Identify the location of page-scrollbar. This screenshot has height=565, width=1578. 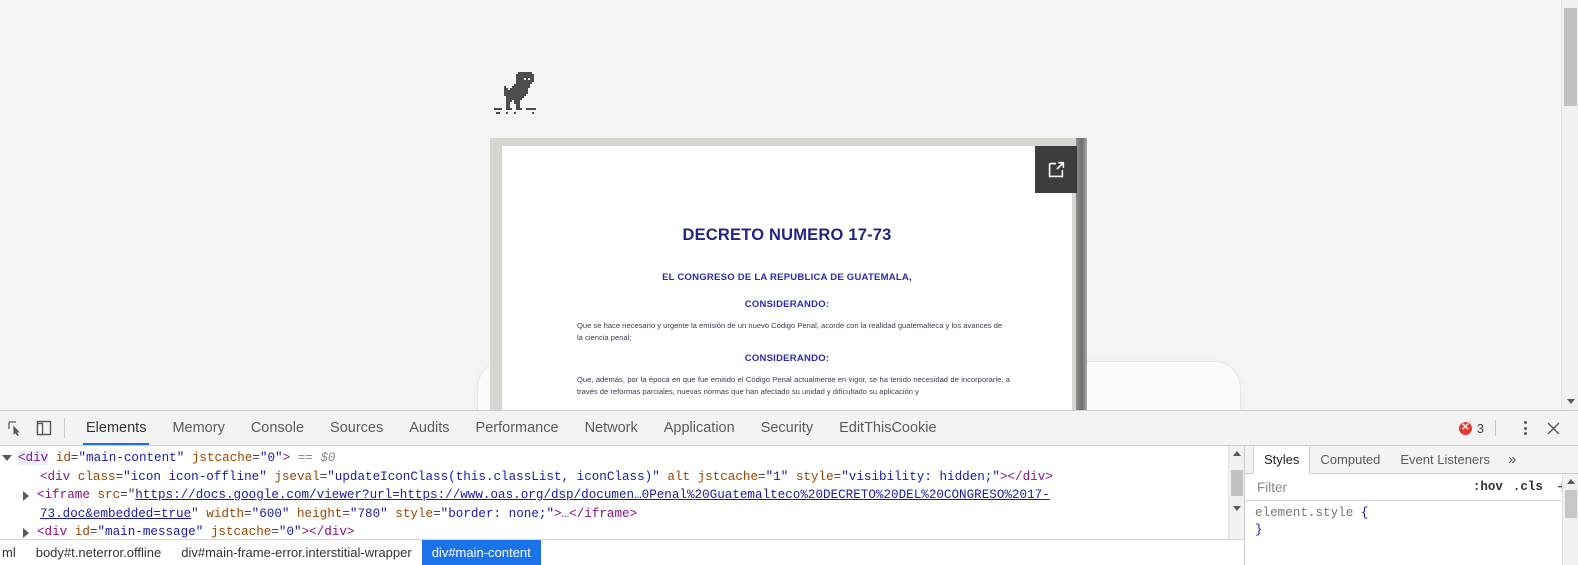
(1569, 205).